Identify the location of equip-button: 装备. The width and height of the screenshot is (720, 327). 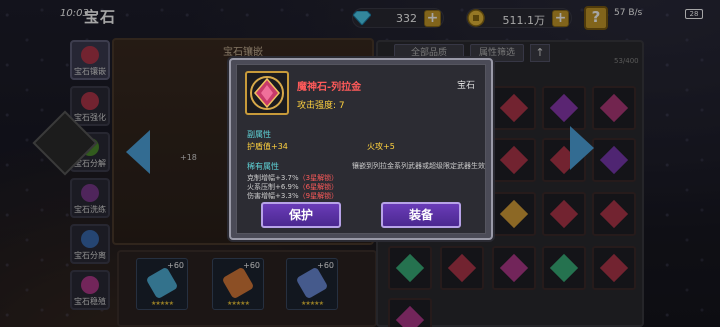
(421, 215).